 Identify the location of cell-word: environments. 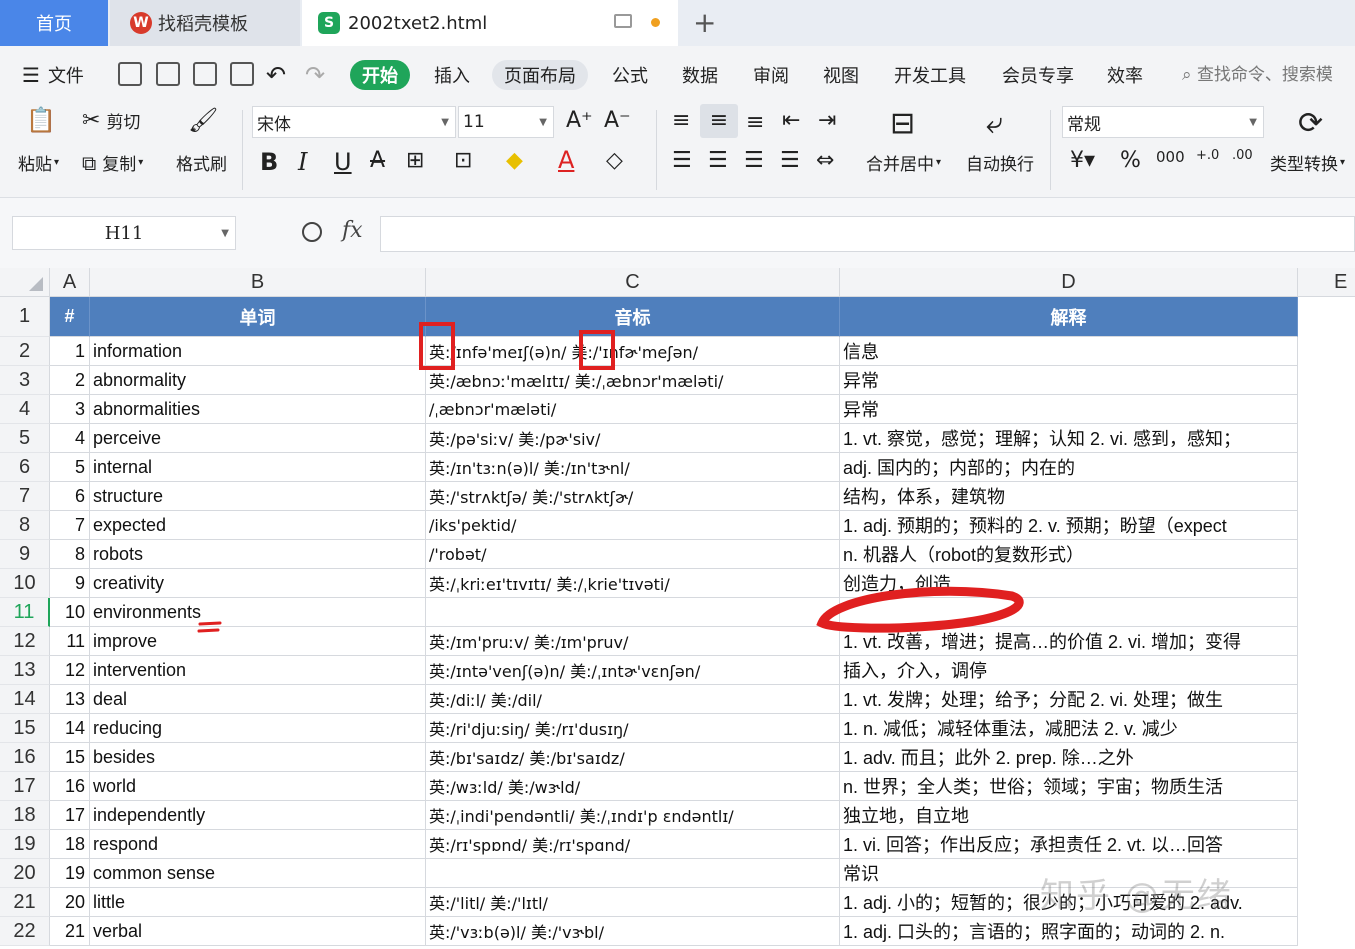
(258, 612).